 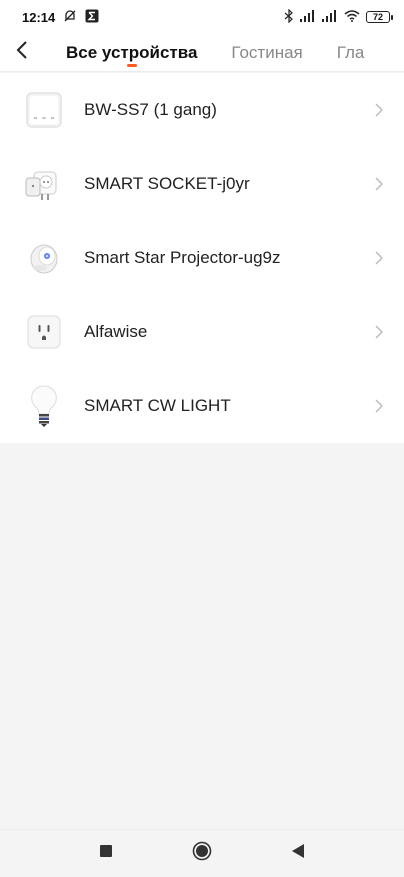 I want to click on home-button, so click(x=202, y=854).